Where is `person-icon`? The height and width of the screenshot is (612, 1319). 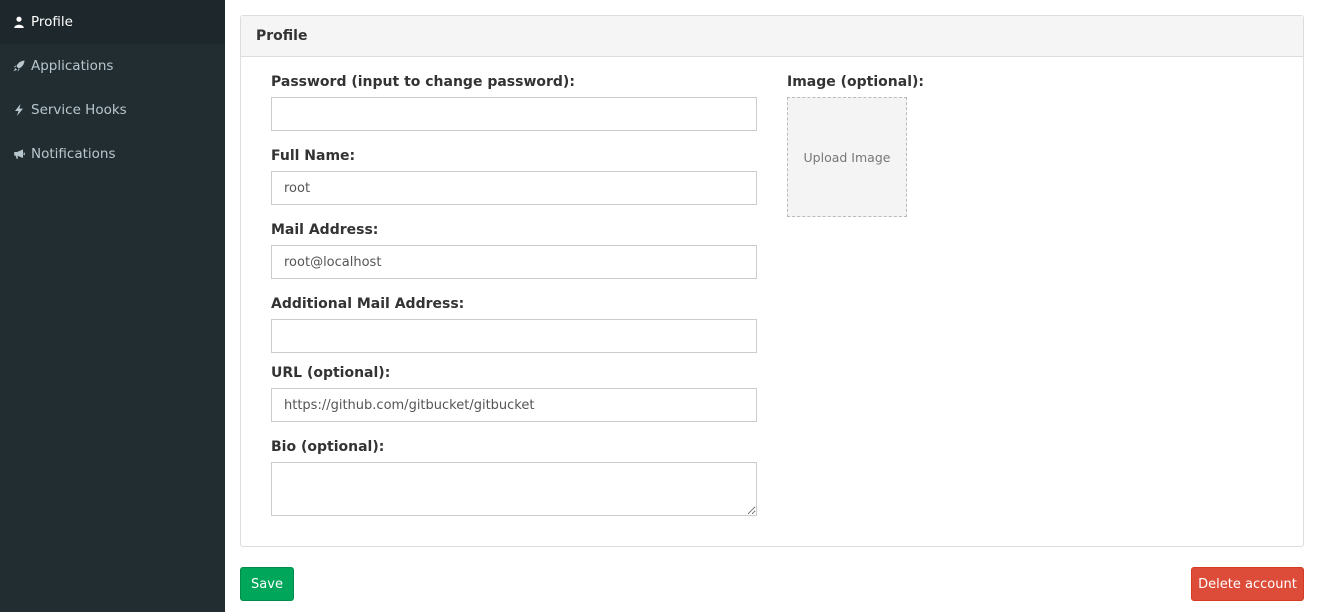
person-icon is located at coordinates (19, 22).